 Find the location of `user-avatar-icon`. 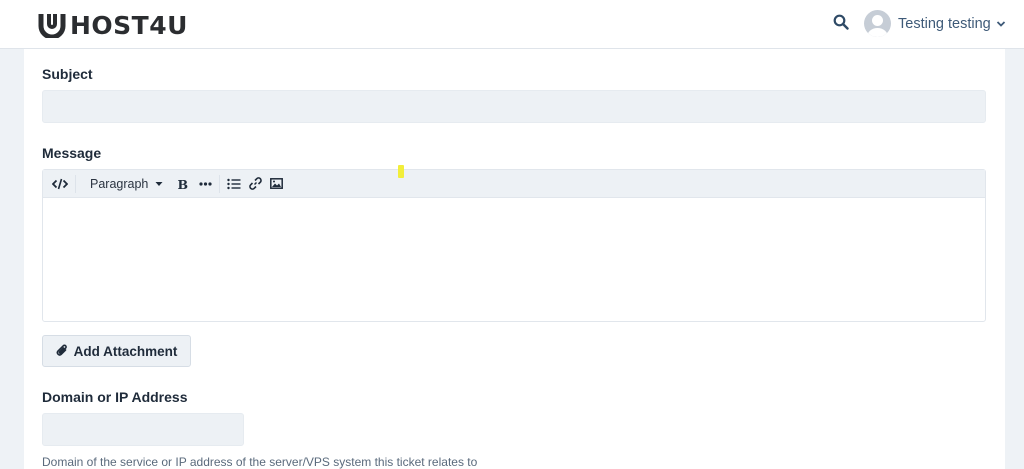

user-avatar-icon is located at coordinates (877, 26).